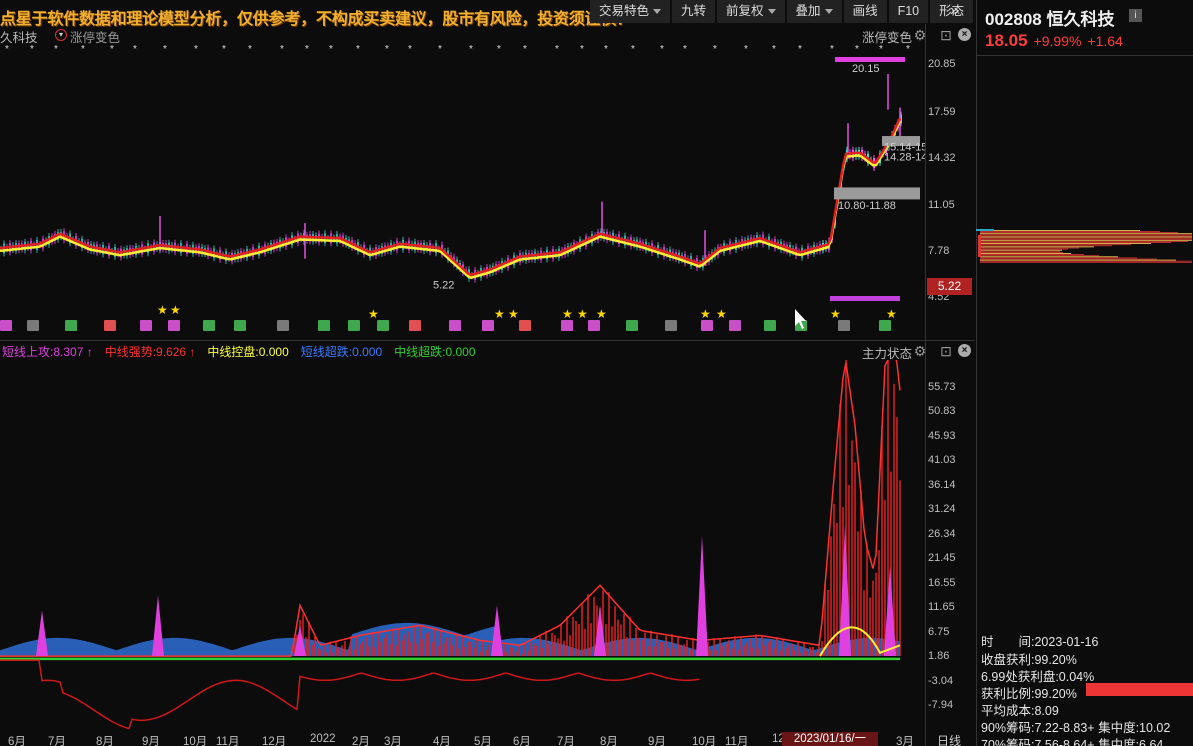 This screenshot has height=746, width=1193. Describe the element at coordinates (1057, 41) in the screenshot. I see `percent-change: +9.99%` at that location.